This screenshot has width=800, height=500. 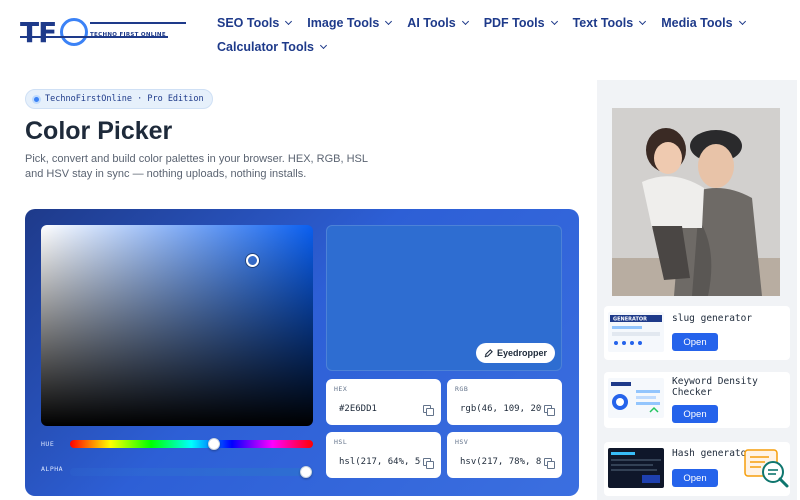 I want to click on slug-generator-thumbnail: GENERATOR, so click(x=636, y=332).